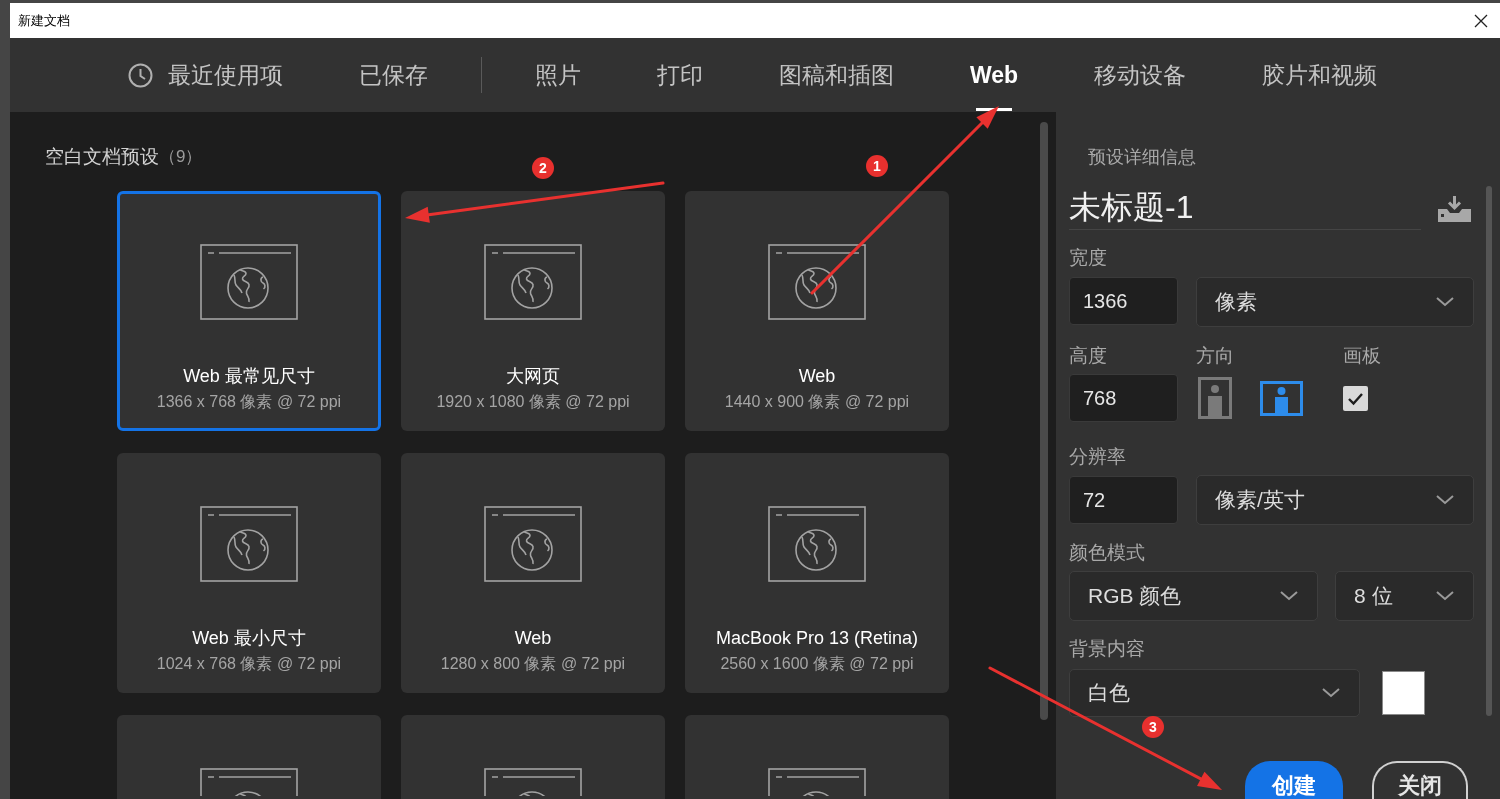 This screenshot has height=799, width=1500. What do you see at coordinates (140, 75) in the screenshot?
I see `clock-icon` at bounding box center [140, 75].